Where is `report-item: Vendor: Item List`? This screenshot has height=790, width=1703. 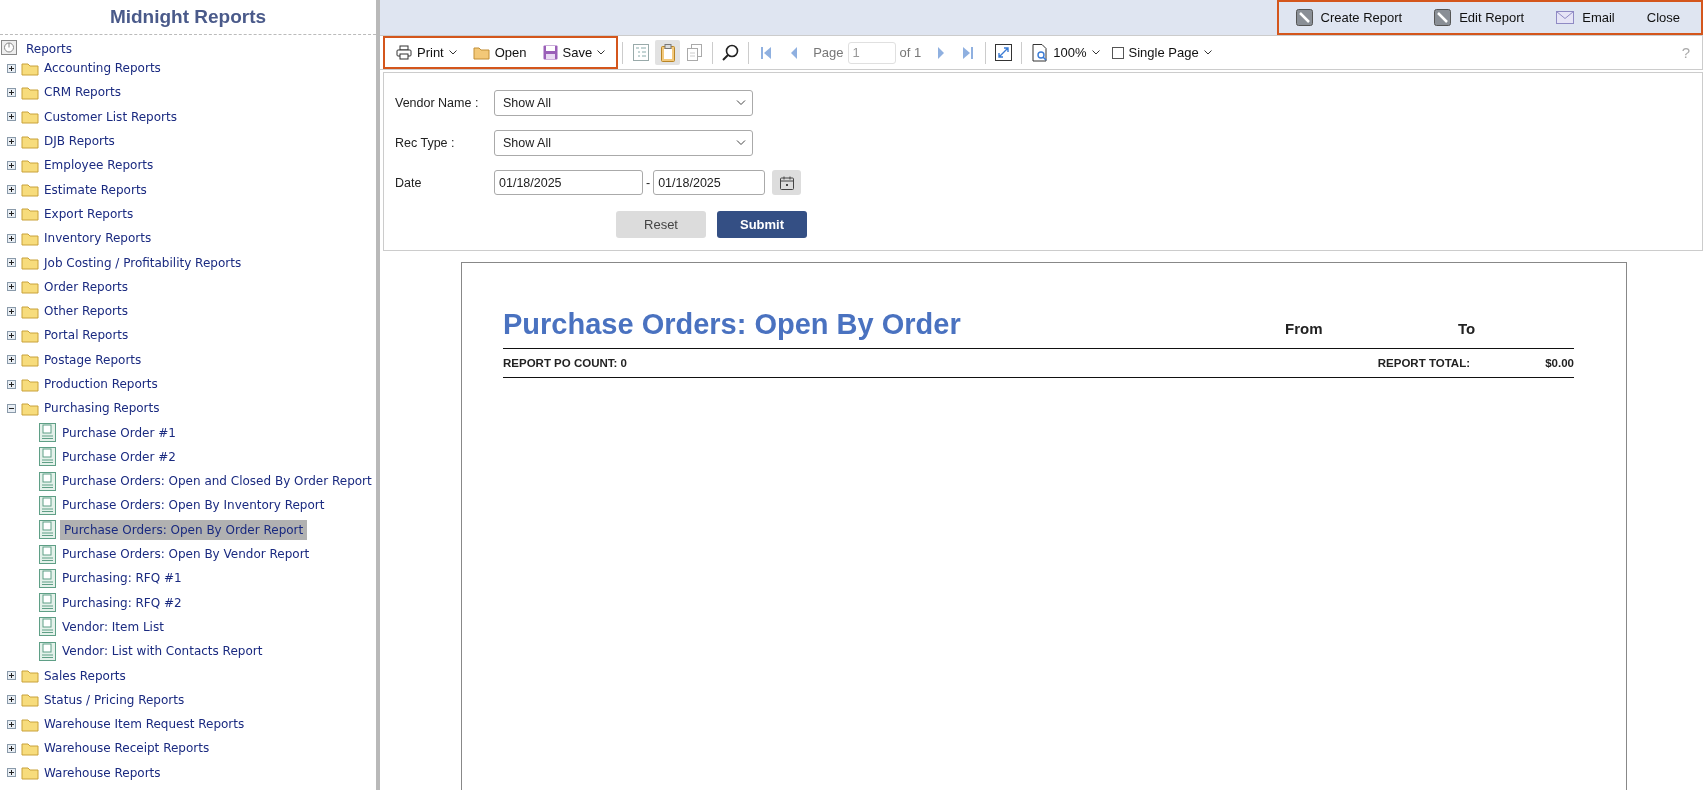 report-item: Vendor: Item List is located at coordinates (113, 626).